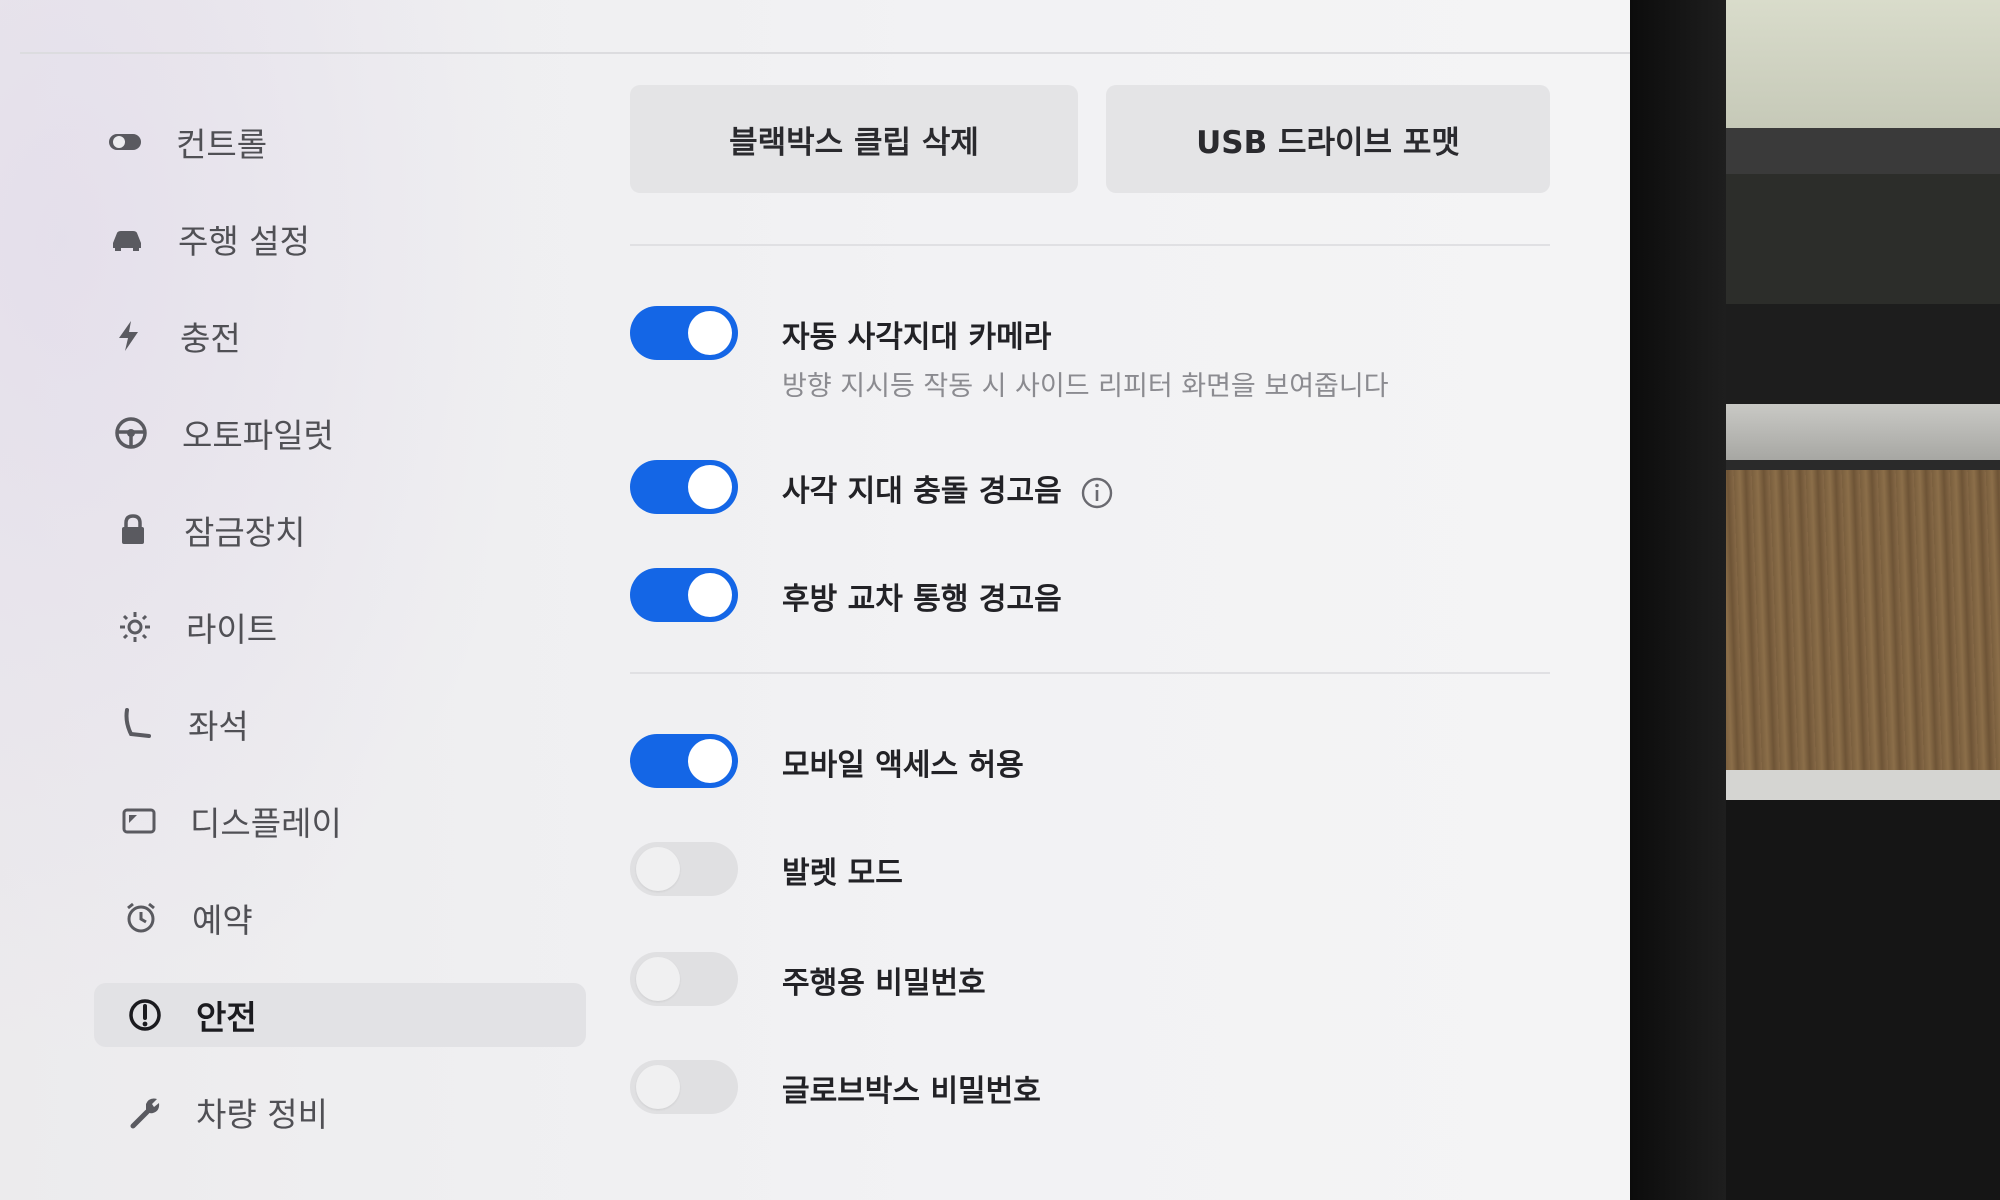 This screenshot has width=2000, height=1200. I want to click on button-label: 블랙박스 클립 삭제, so click(854, 142).